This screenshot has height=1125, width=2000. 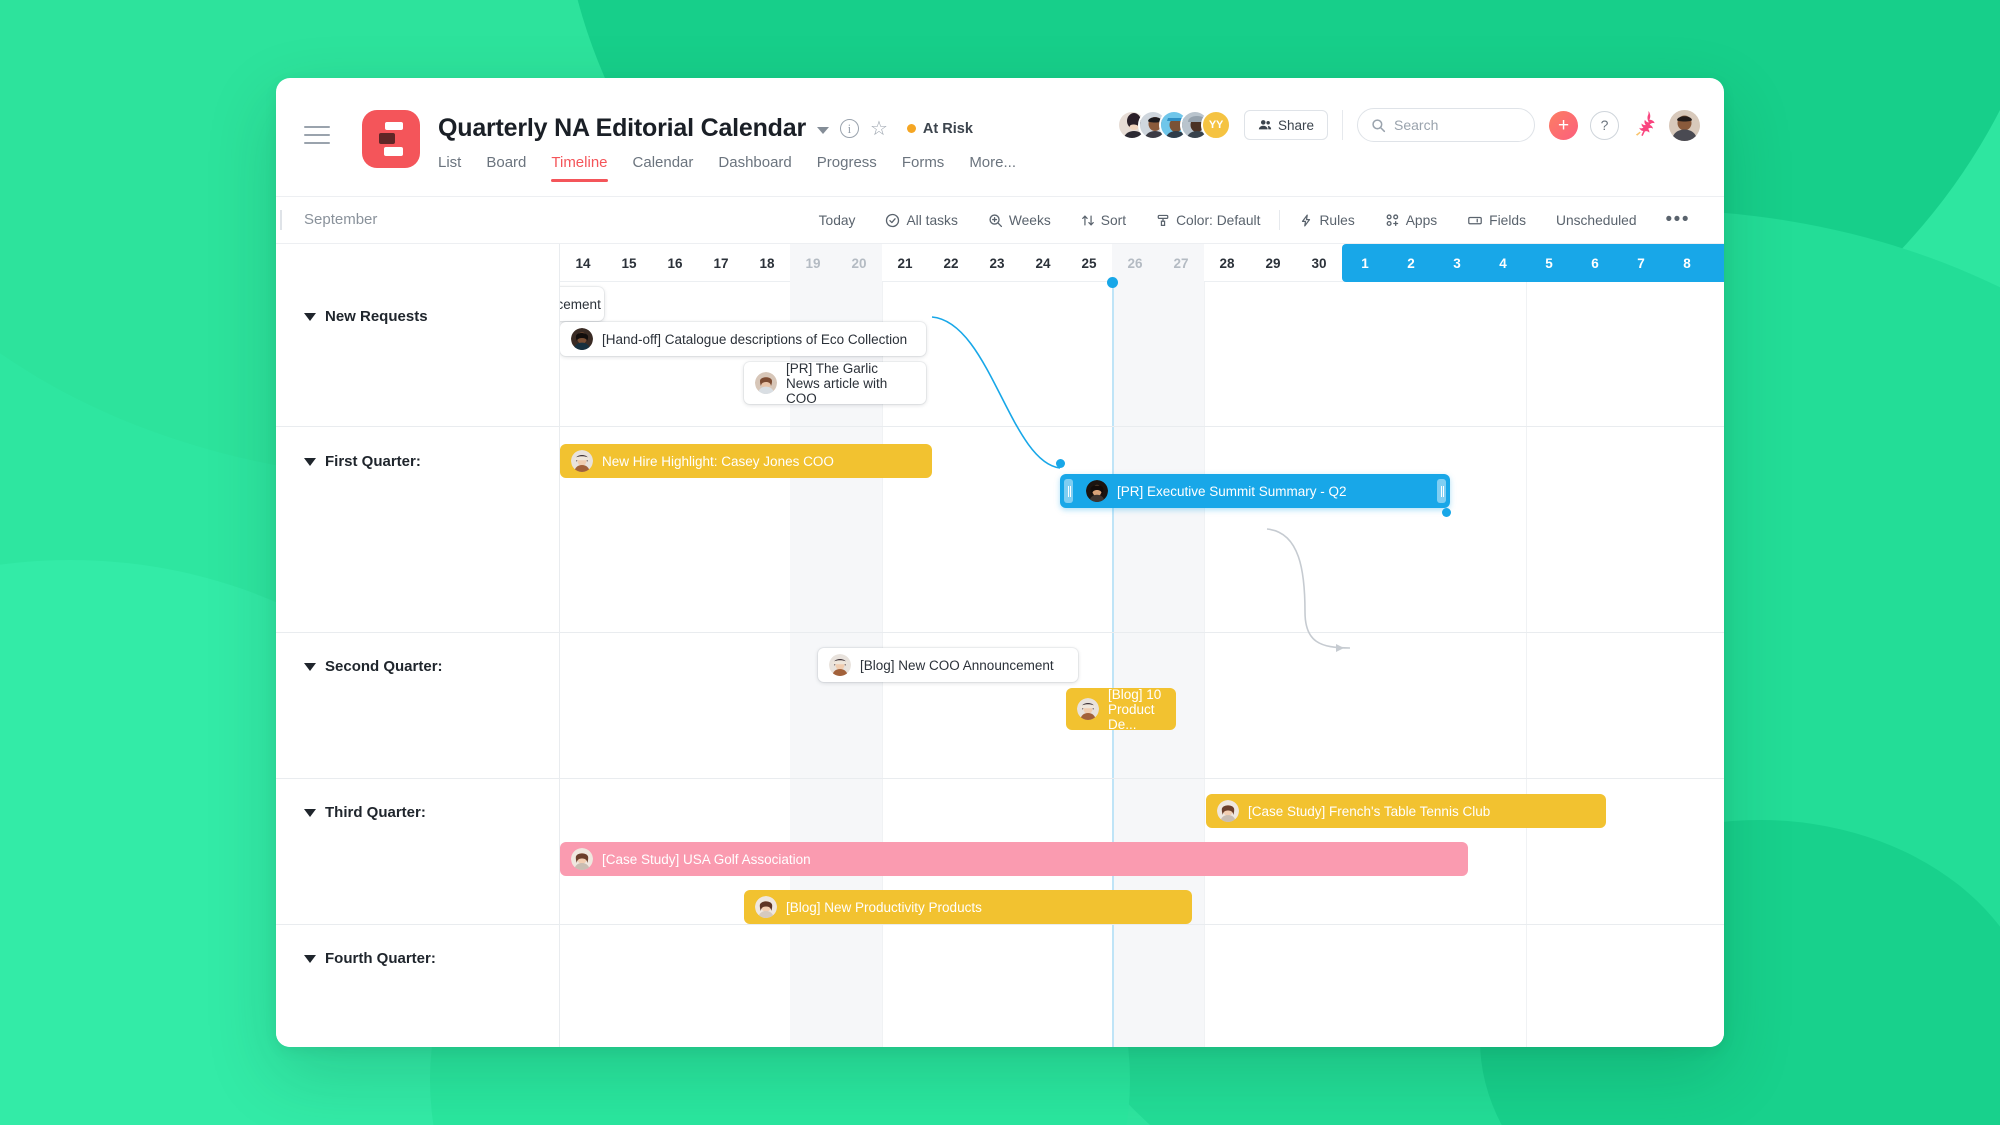 What do you see at coordinates (951, 263) in the screenshot?
I see `date-cell: 22` at bounding box center [951, 263].